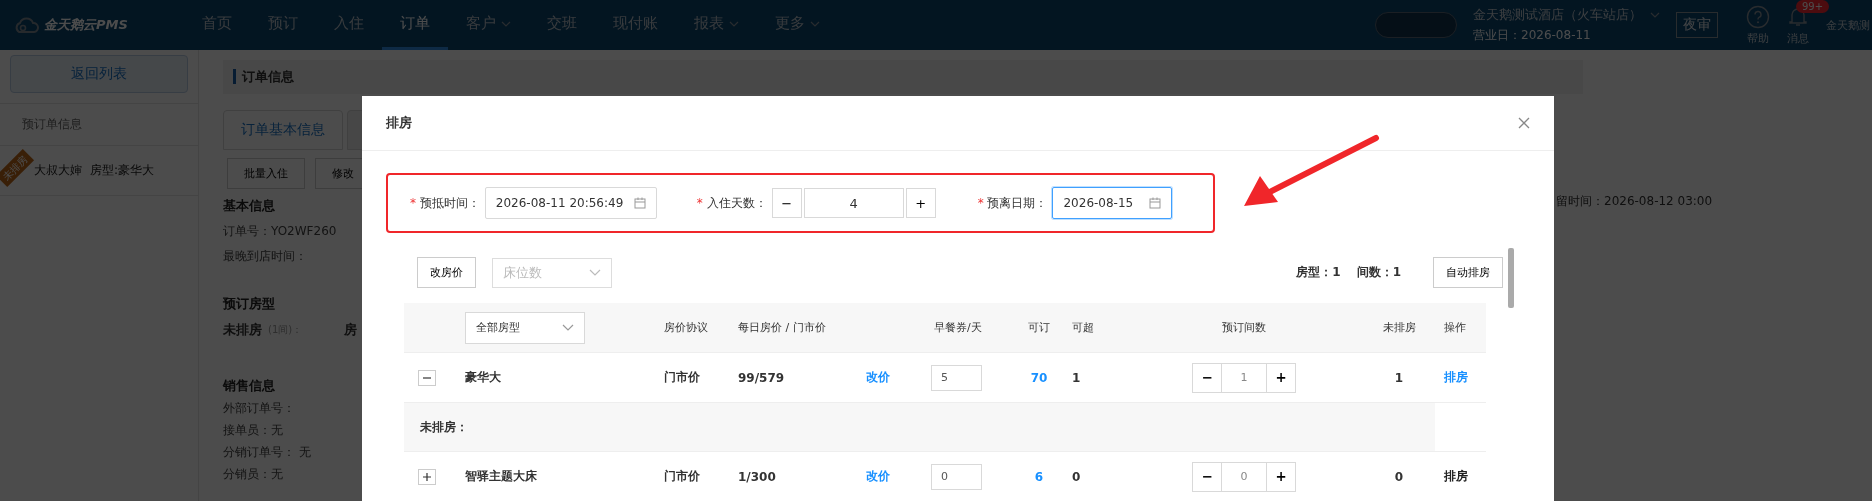  Describe the element at coordinates (552, 272) in the screenshot. I see `bed-count-select: 床位数` at that location.